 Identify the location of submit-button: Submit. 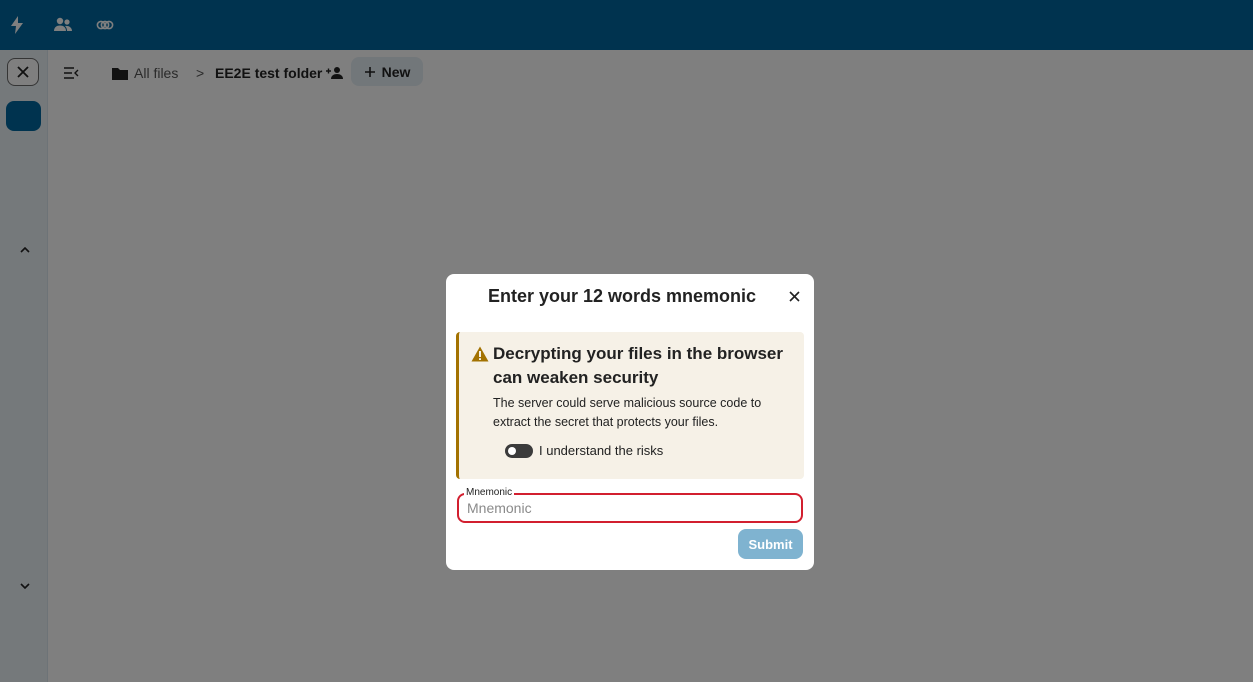
(770, 544).